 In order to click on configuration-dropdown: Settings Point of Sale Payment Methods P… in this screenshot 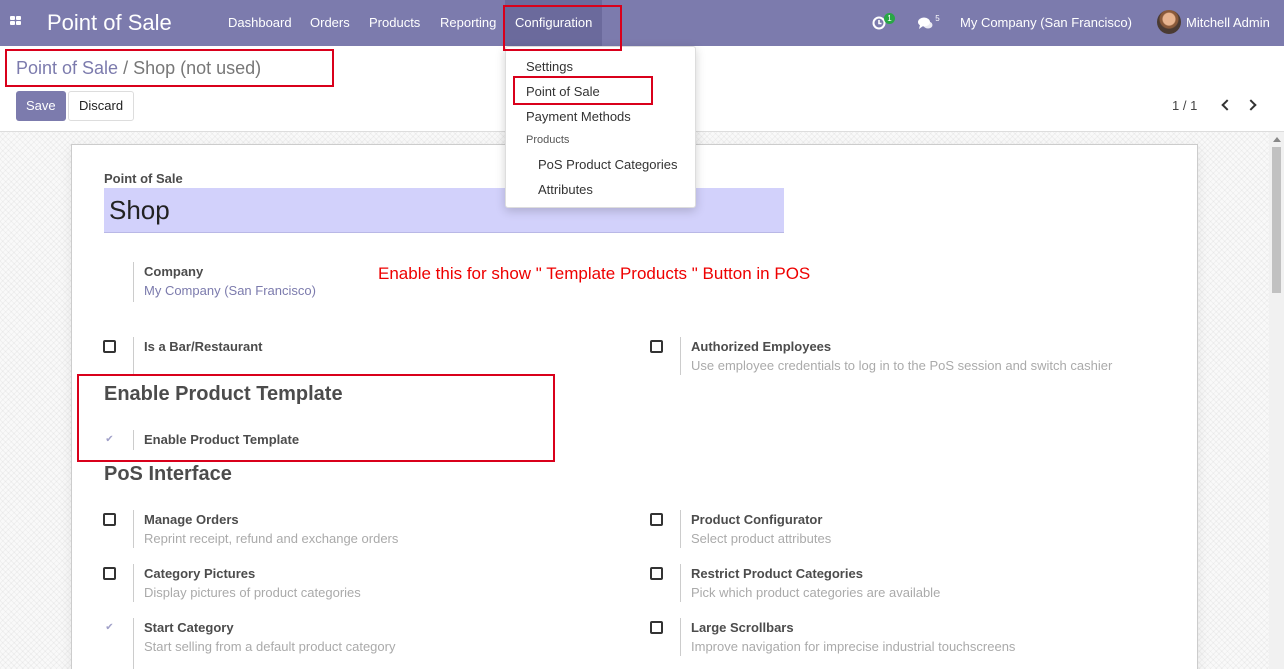, I will do `click(600, 127)`.